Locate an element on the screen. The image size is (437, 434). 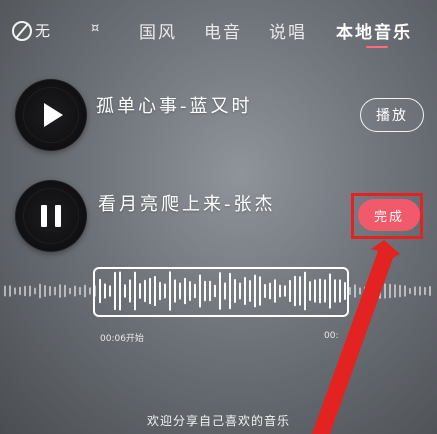
tab-local-music: 本地音乐 is located at coordinates (374, 30).